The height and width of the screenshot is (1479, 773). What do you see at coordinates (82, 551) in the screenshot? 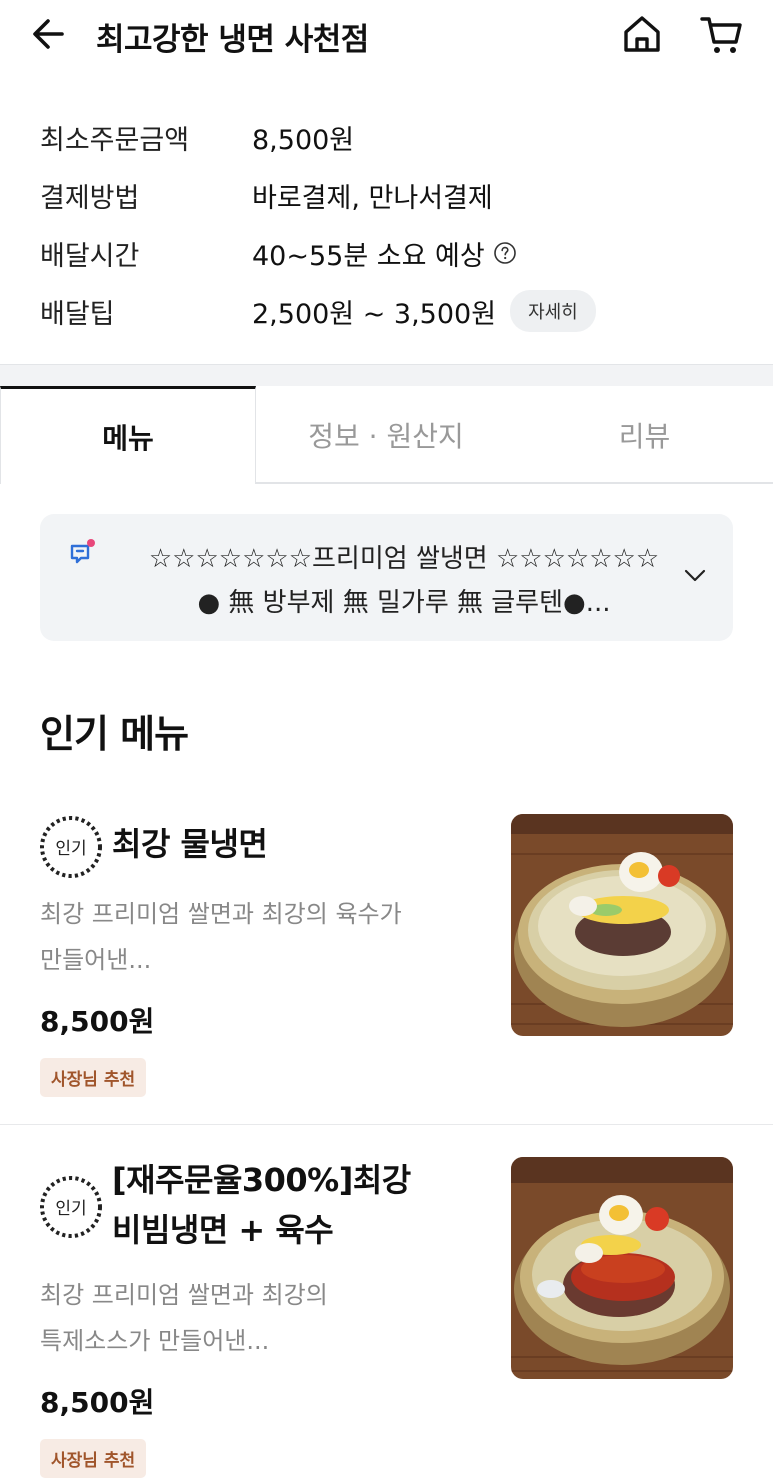
I see `notice-icon` at bounding box center [82, 551].